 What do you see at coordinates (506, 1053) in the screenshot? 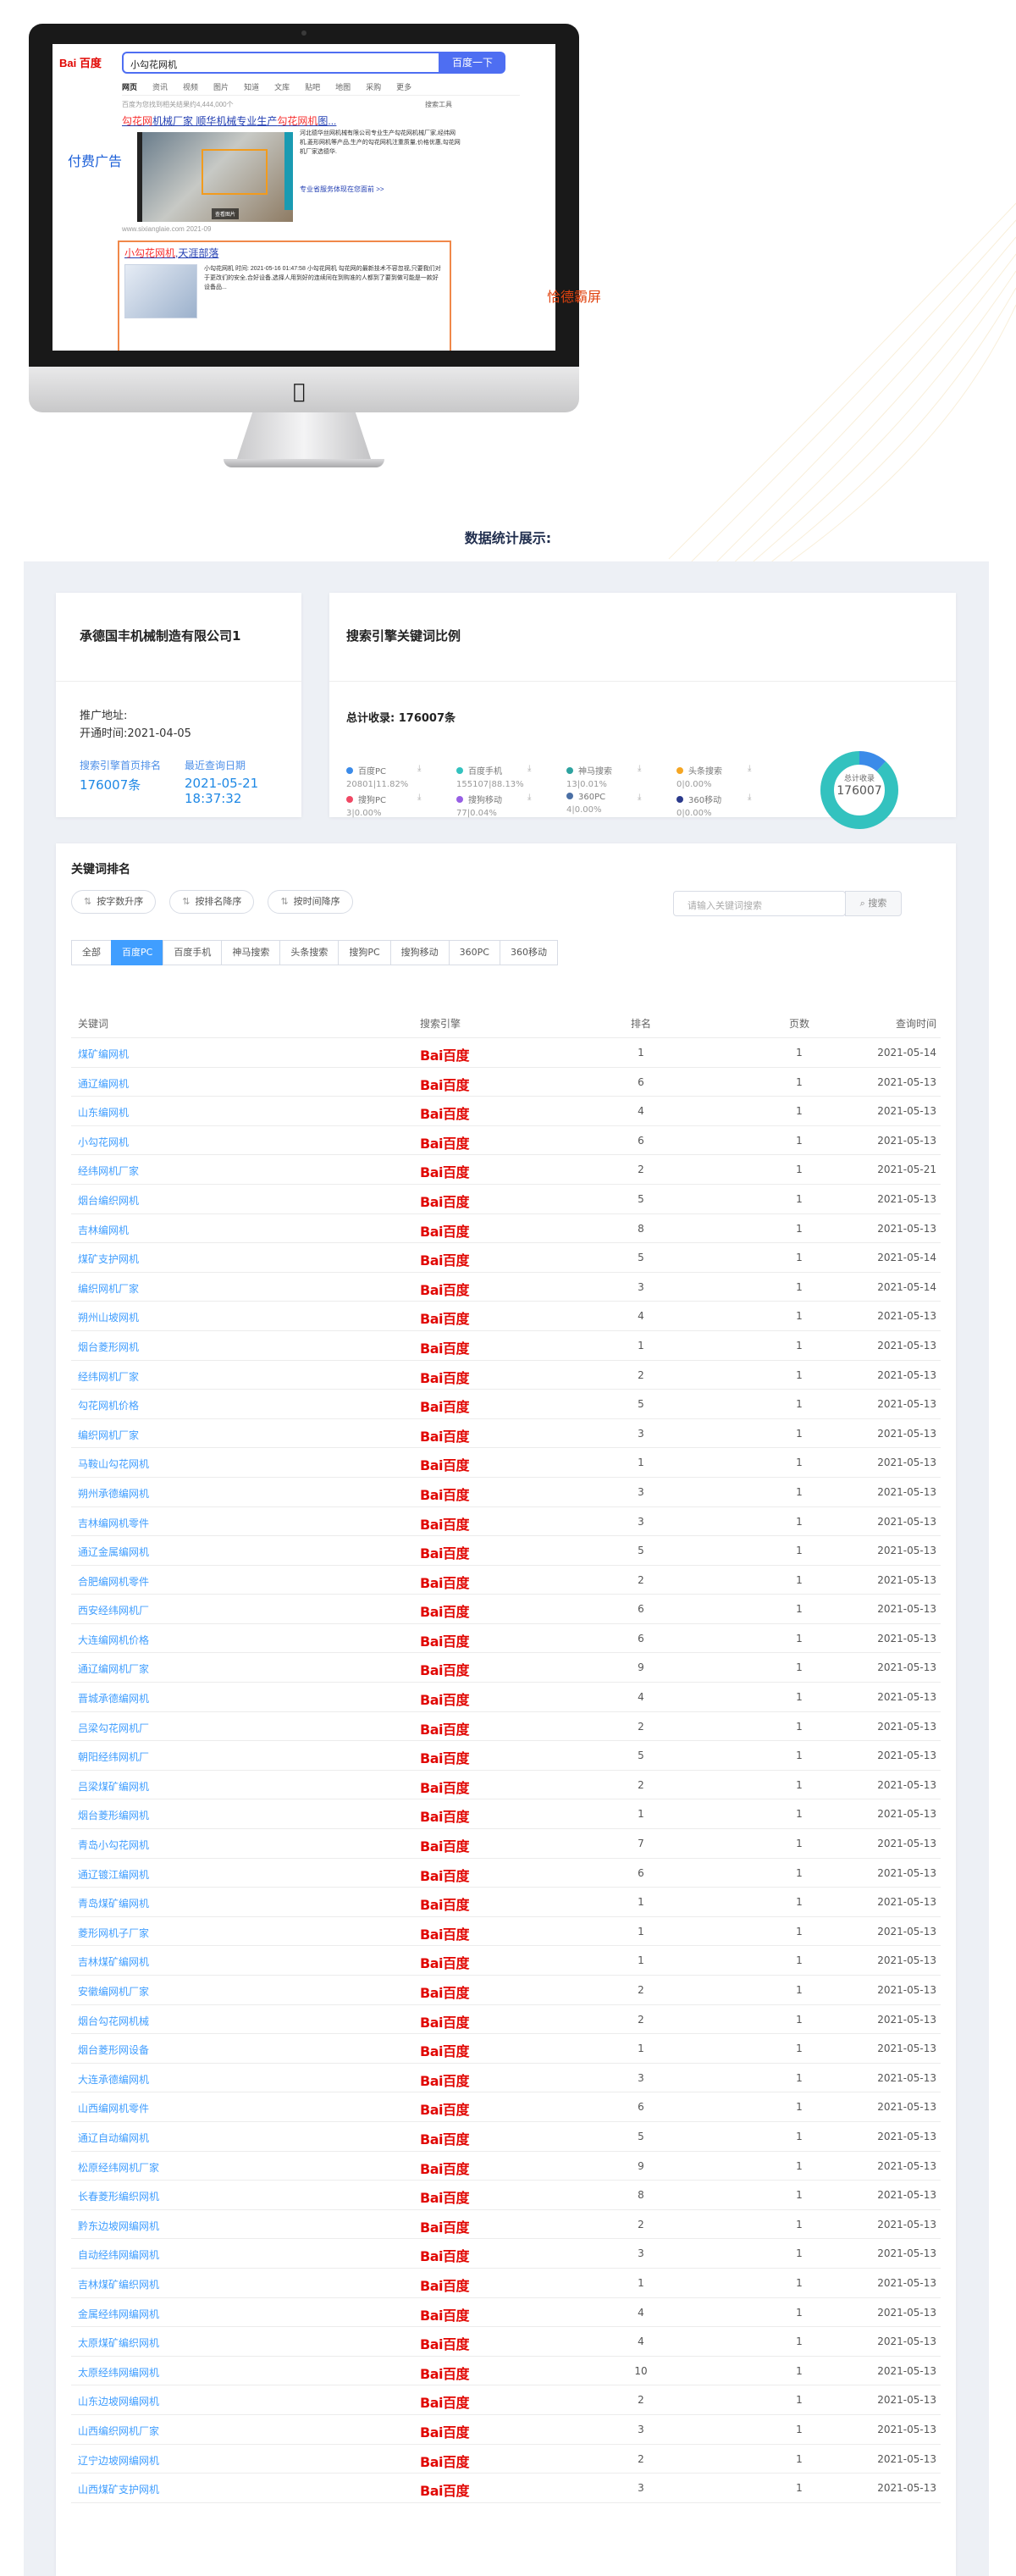
I see `table-row: 煤矿编网机 1 1 2021-05-14 Bai百度` at bounding box center [506, 1053].